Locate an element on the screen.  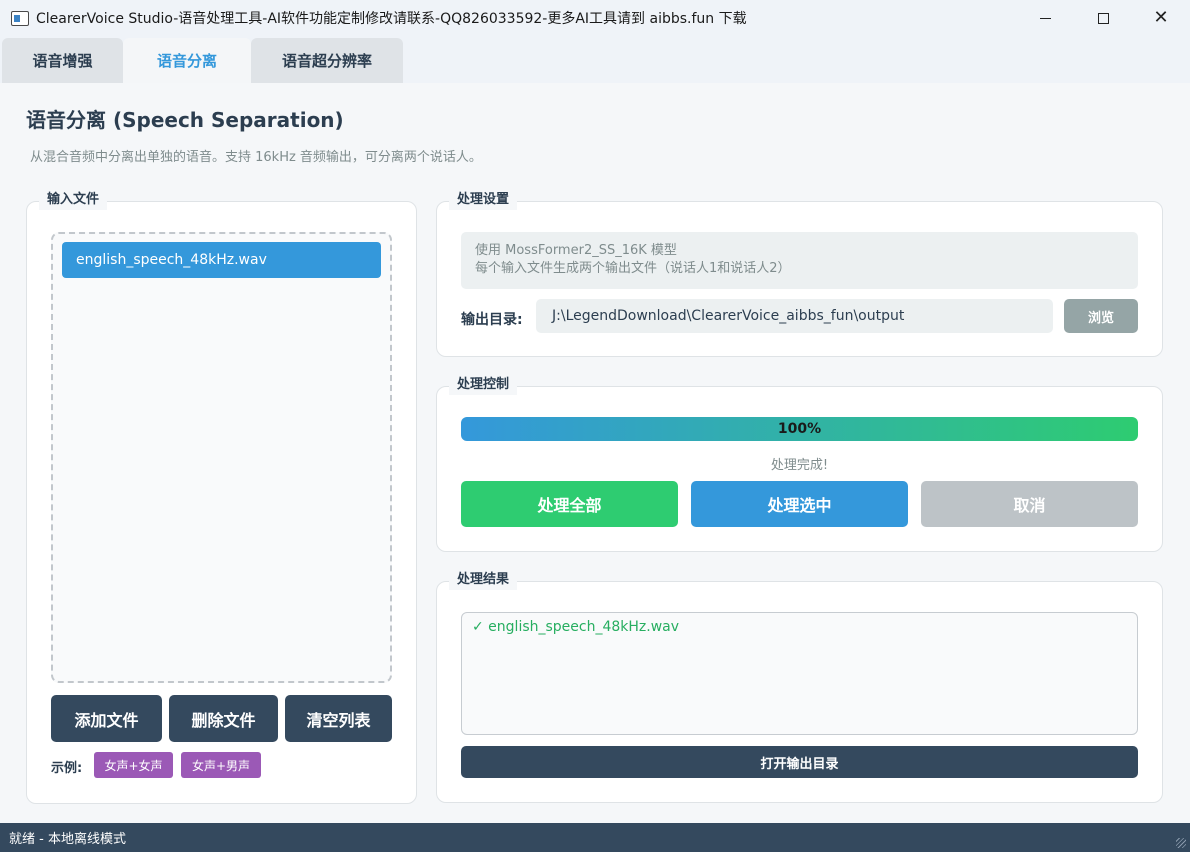
results-list: ✓ english_speech_48kHz.wav is located at coordinates (799, 673).